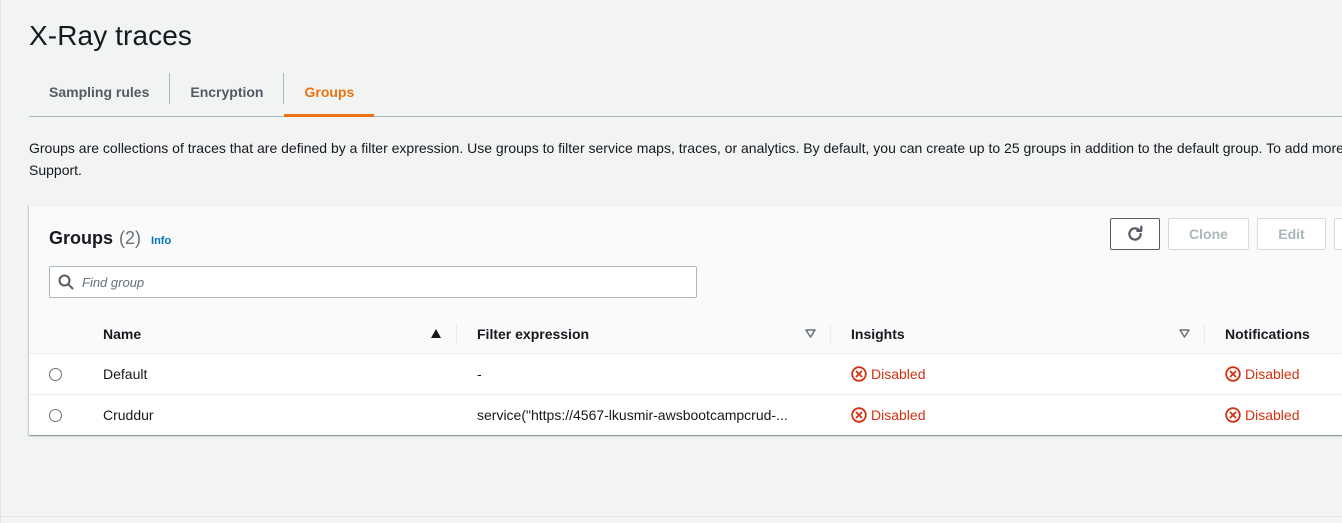 The height and width of the screenshot is (523, 1342). I want to click on page-title: X-Ray traces, so click(111, 35).